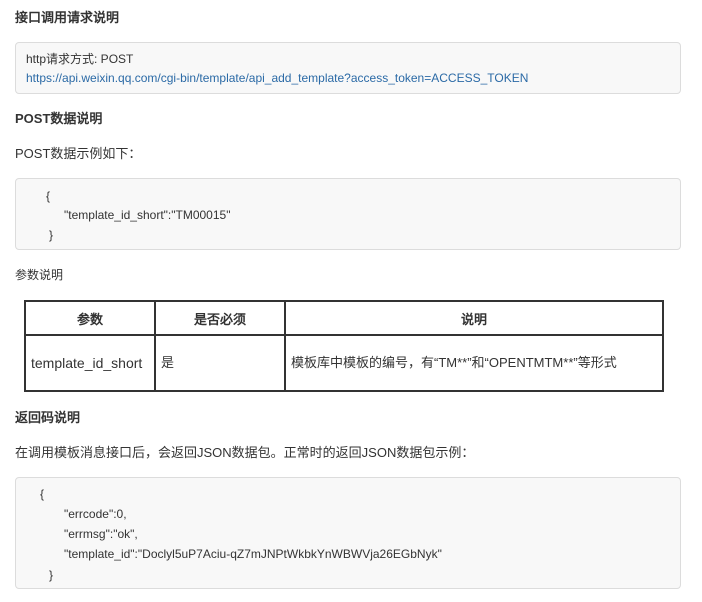 Image resolution: width=702 pixels, height=602 pixels. I want to click on params-col-required-header: 是否必须, so click(220, 318).